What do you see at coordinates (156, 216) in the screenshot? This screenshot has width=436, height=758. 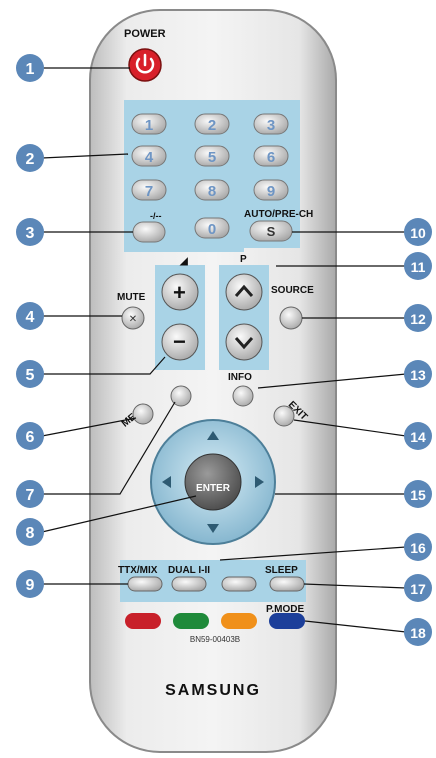 I see `dash-label: -/--` at bounding box center [156, 216].